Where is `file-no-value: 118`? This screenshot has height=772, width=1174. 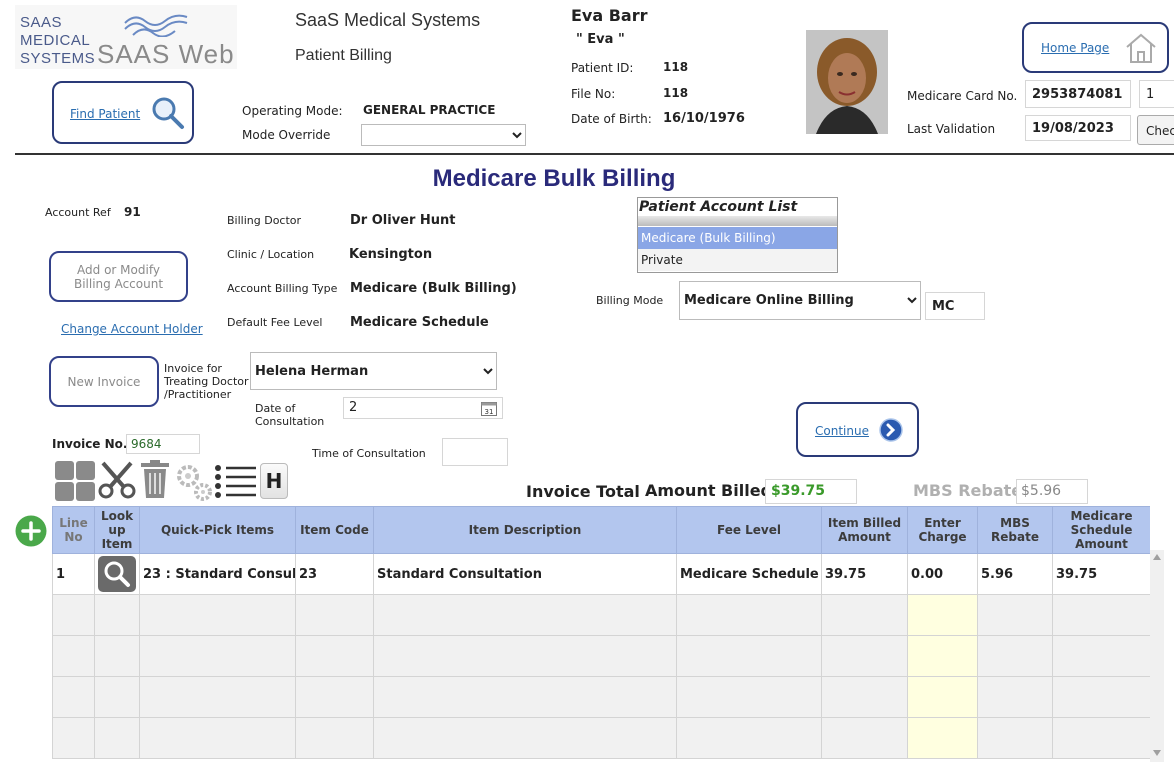
file-no-value: 118 is located at coordinates (676, 93).